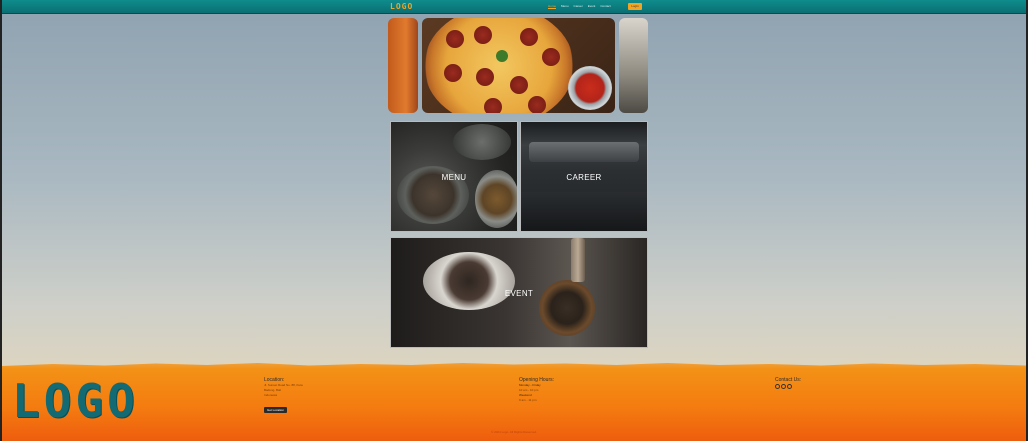 Image resolution: width=1028 pixels, height=441 pixels. What do you see at coordinates (605, 6) in the screenshot?
I see `nav-link-contact: Contact` at bounding box center [605, 6].